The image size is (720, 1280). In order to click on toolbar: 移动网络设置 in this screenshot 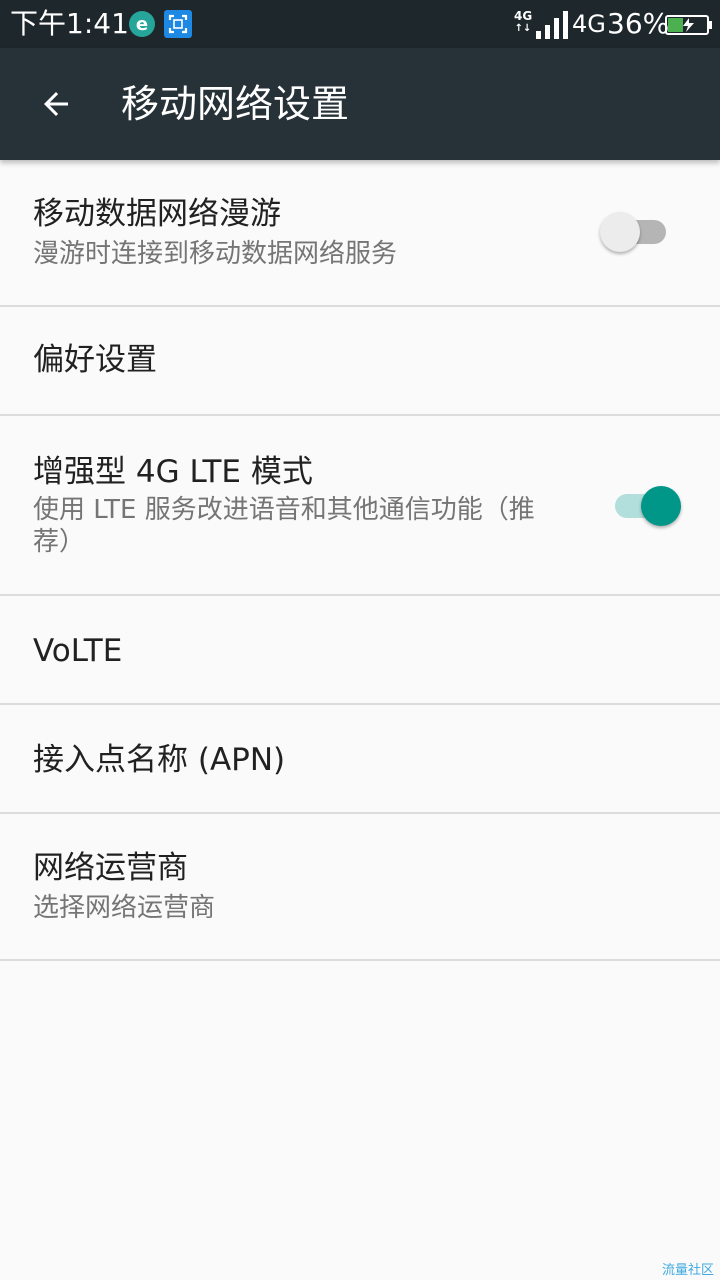, I will do `click(360, 104)`.